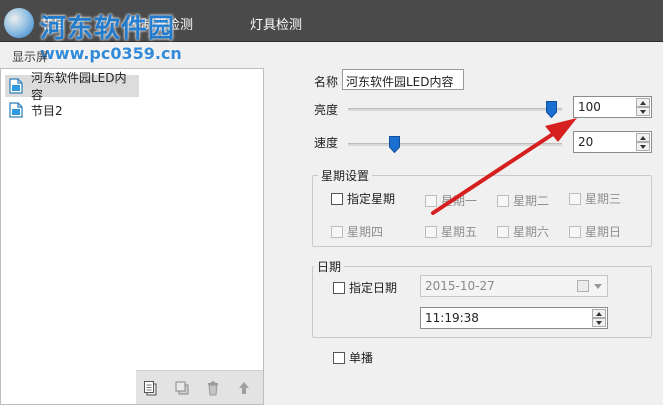 The width and height of the screenshot is (663, 405). I want to click on weekday-checkbox-saturday: 星期六, so click(523, 231).